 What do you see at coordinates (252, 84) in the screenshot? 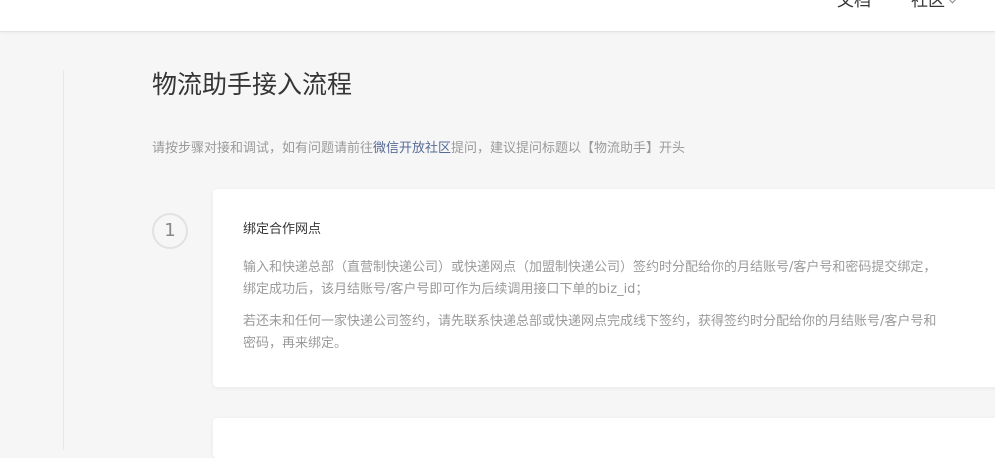
I see `page-title: 物流助手接入流程` at bounding box center [252, 84].